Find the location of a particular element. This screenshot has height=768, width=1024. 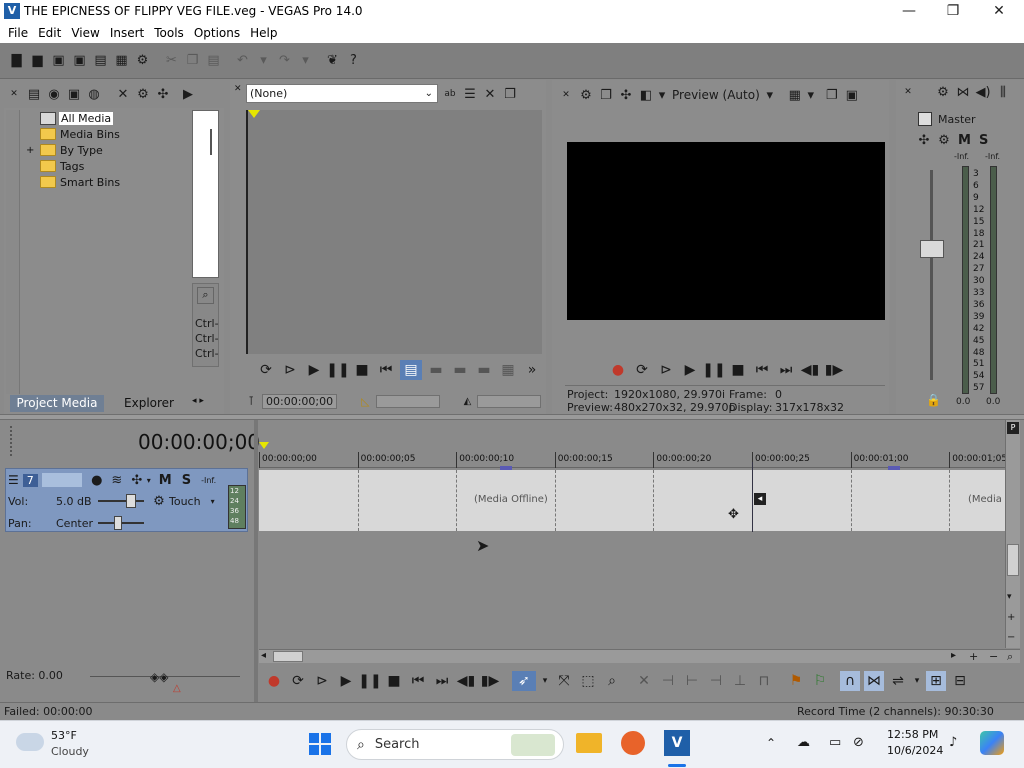

master-fader-handle is located at coordinates (932, 249).